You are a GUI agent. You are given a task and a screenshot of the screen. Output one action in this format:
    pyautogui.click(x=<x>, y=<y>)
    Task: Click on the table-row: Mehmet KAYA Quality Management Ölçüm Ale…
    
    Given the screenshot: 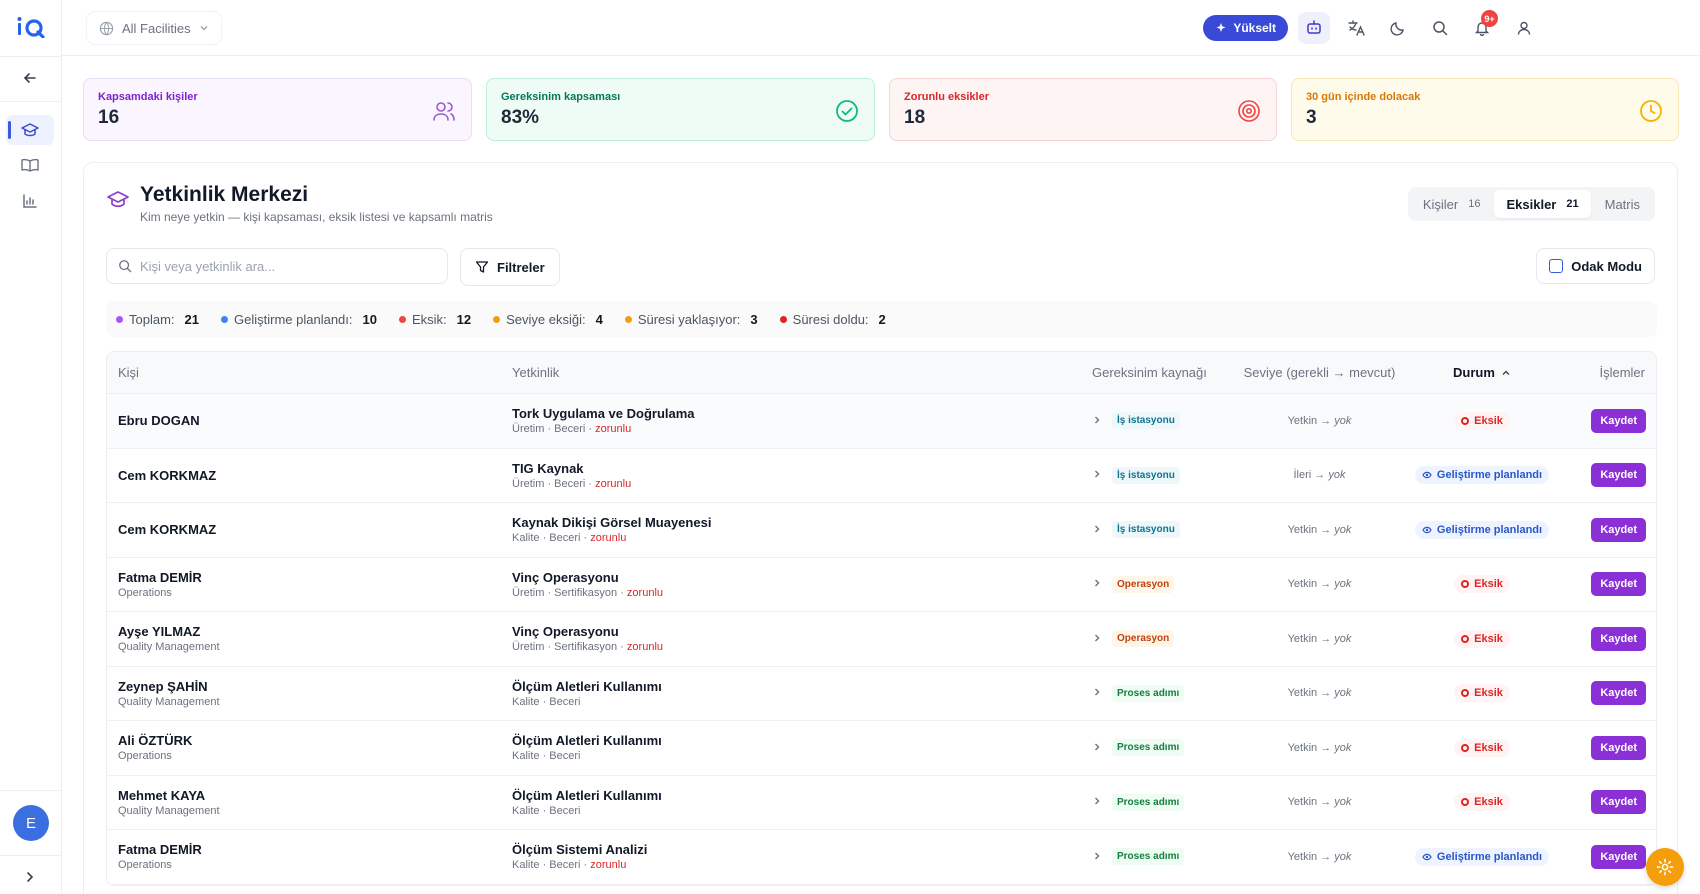 What is the action you would take?
    pyautogui.click(x=881, y=802)
    